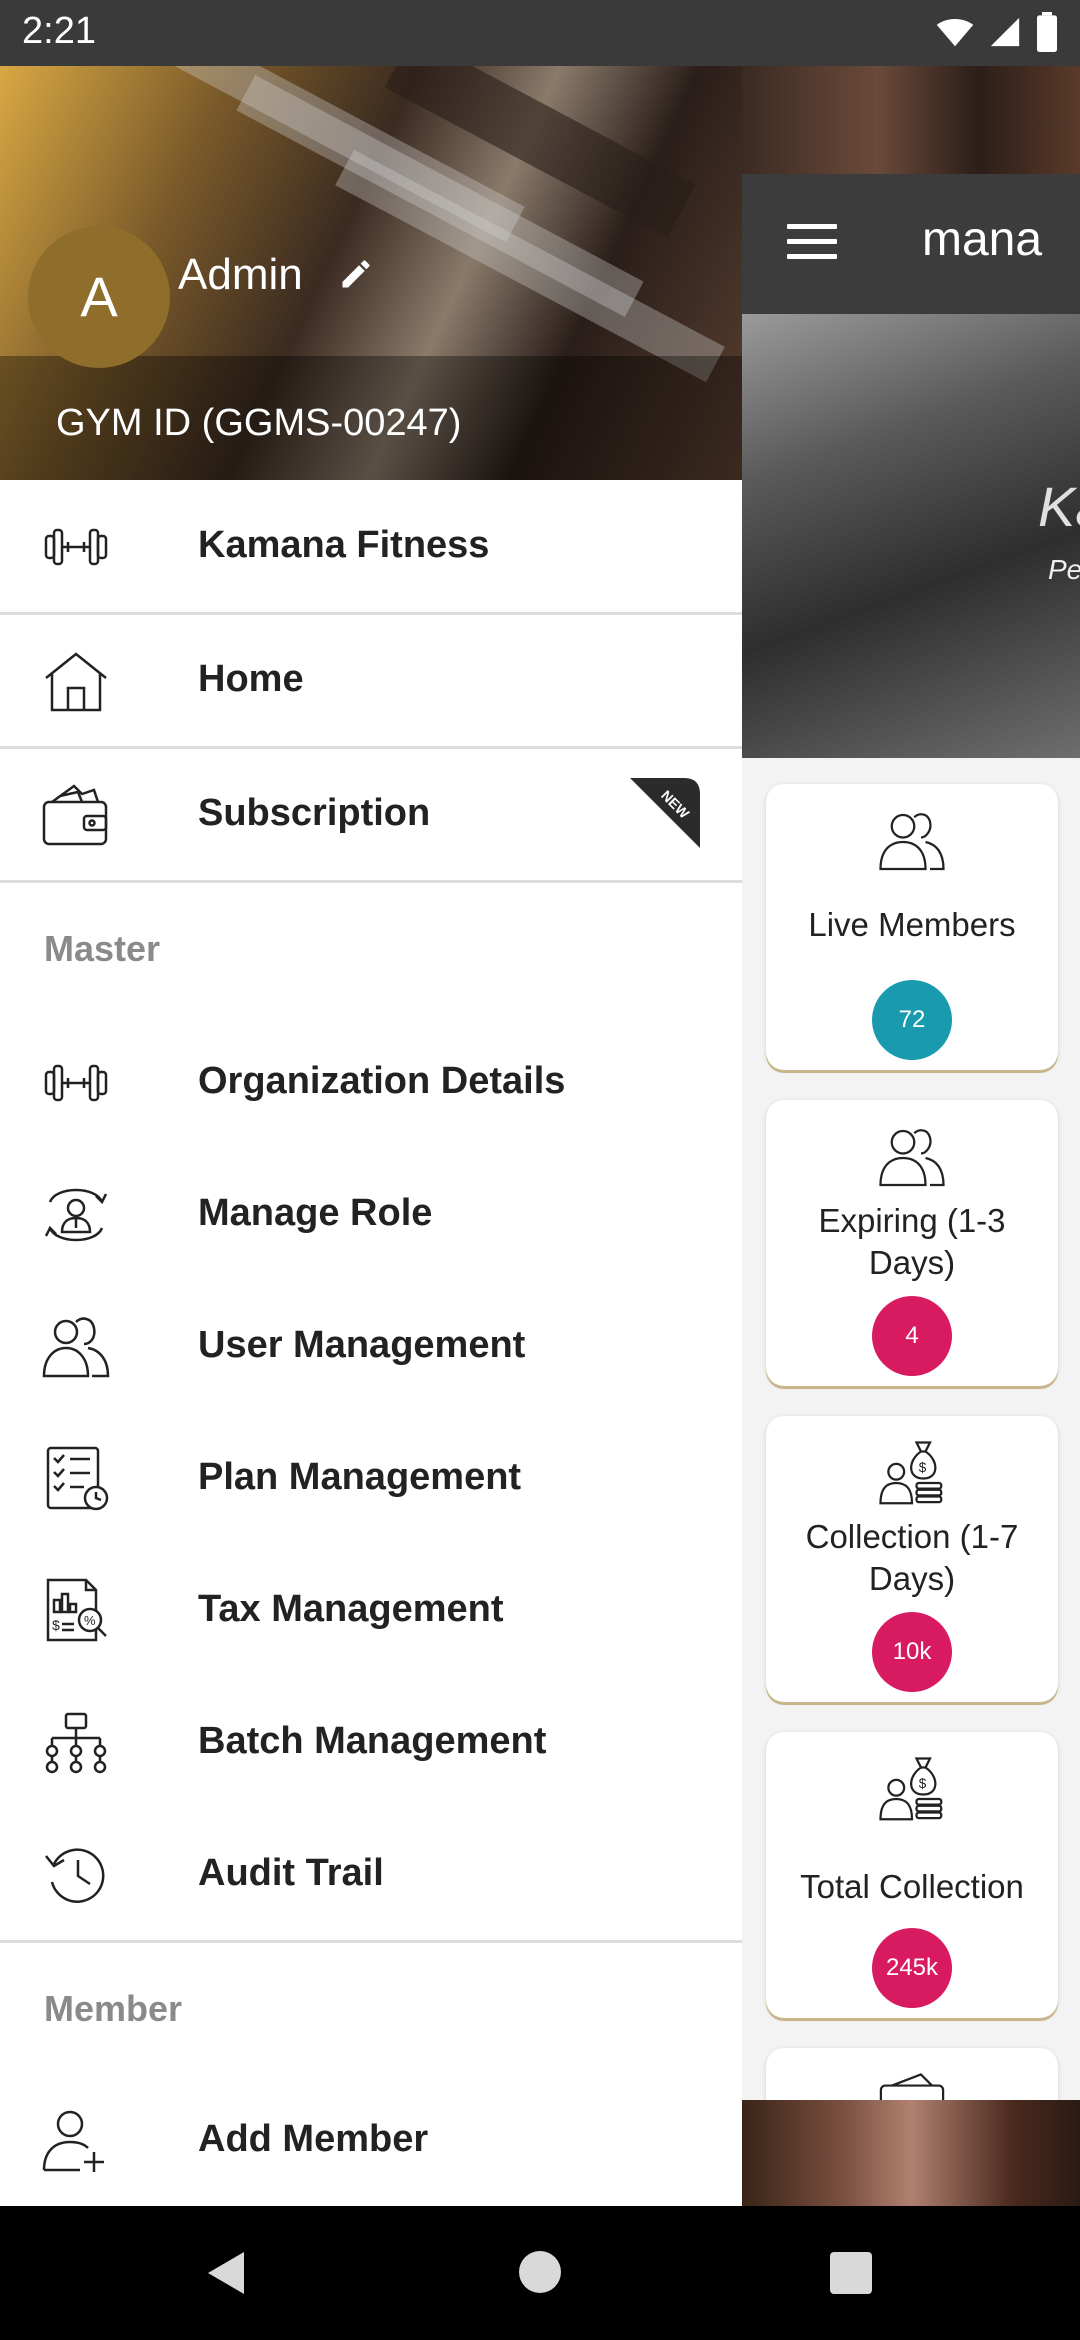  Describe the element at coordinates (59, 31) in the screenshot. I see `status-time: 2:21` at that location.